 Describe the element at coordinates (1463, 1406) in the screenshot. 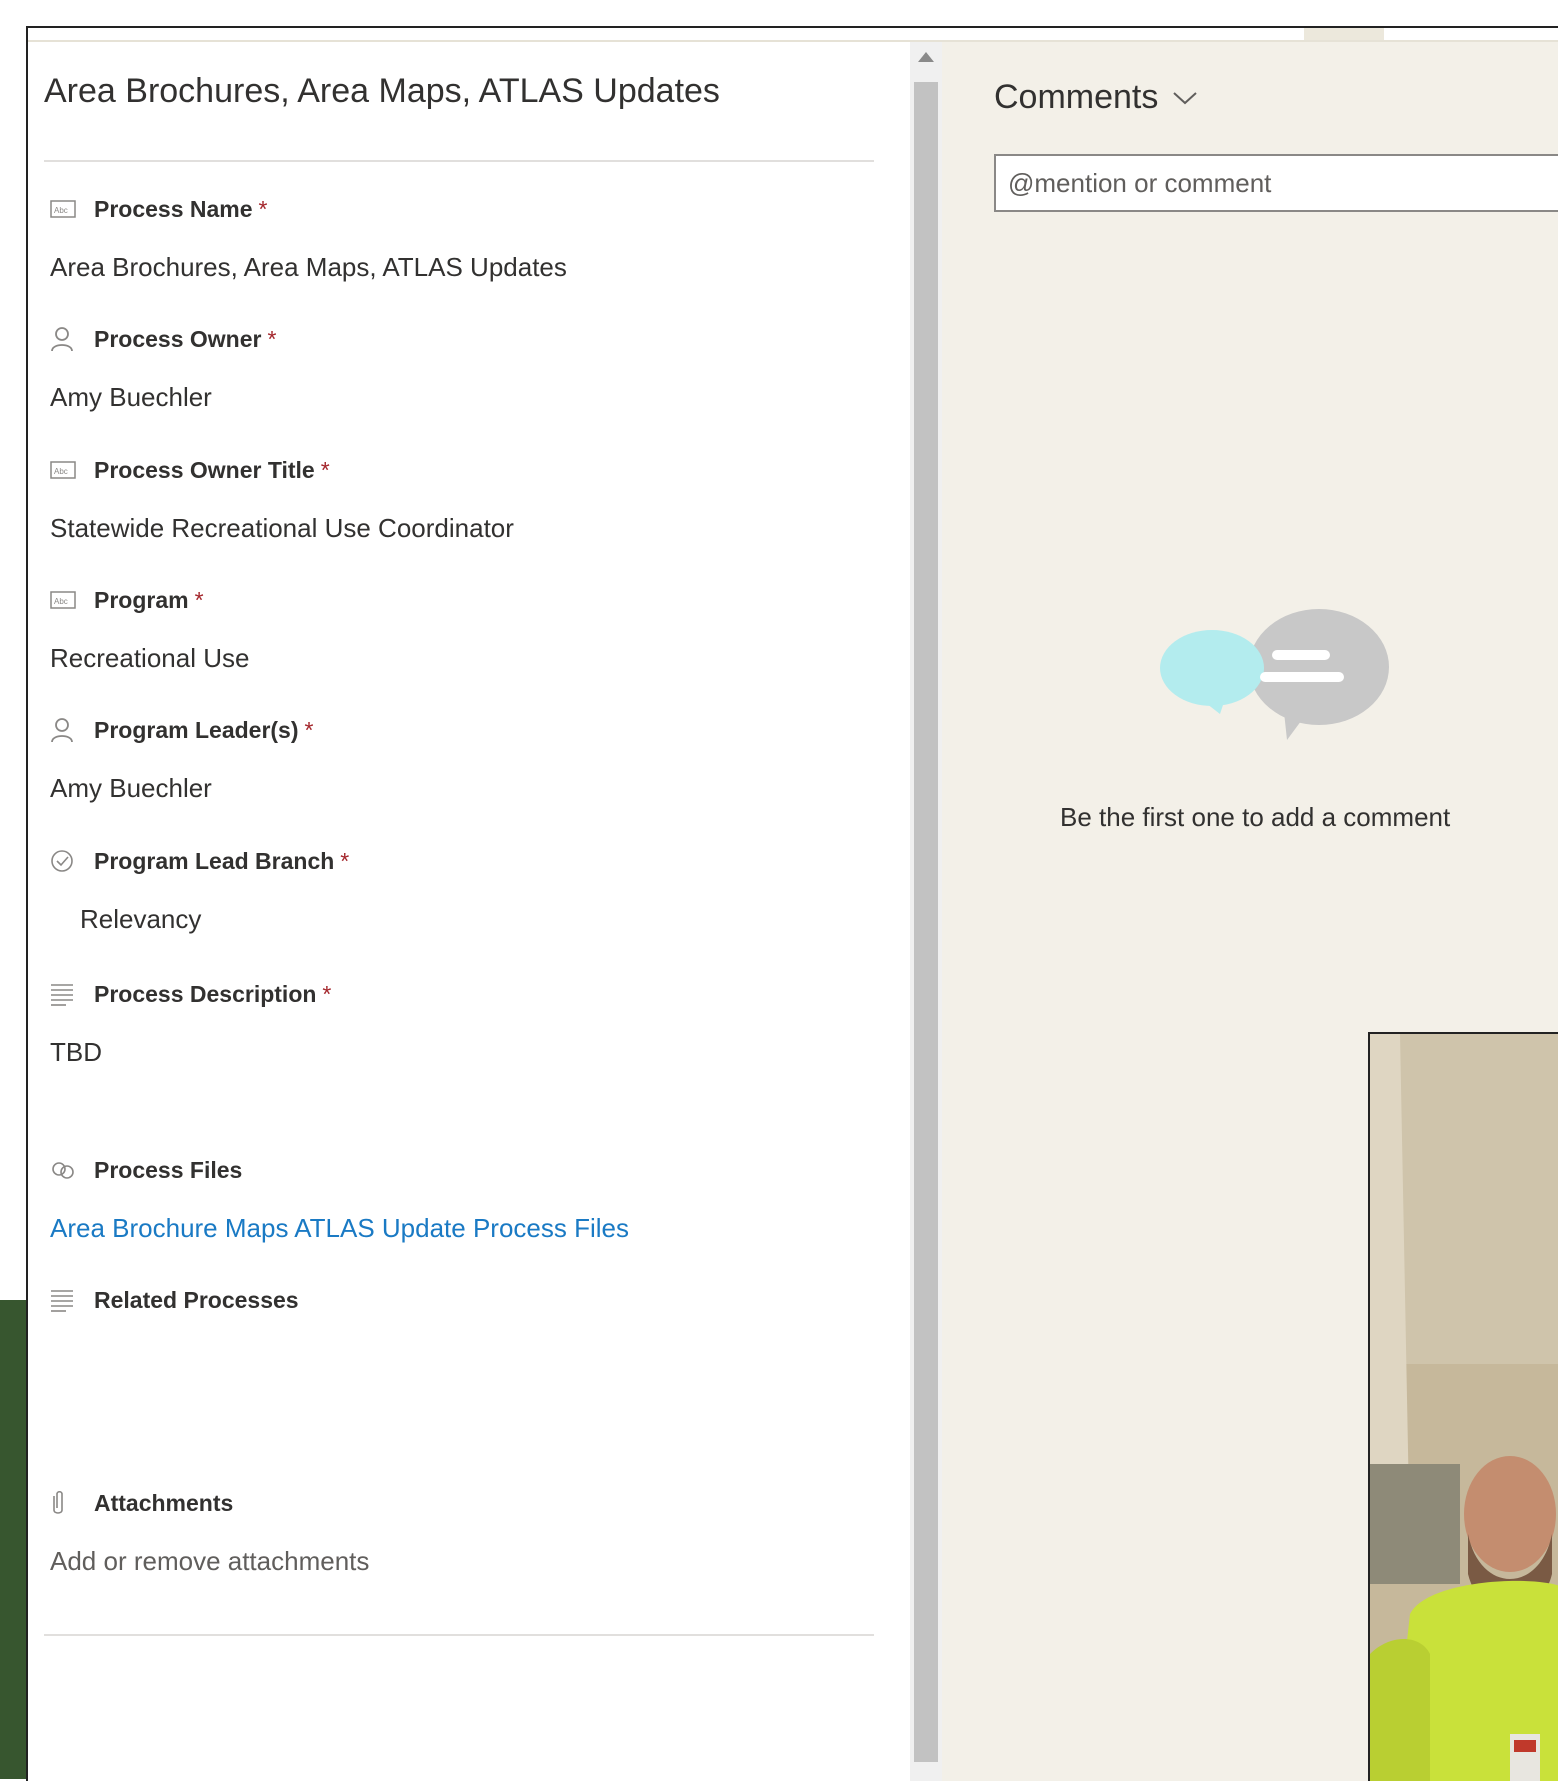

I see `video-thumbnail-overlay` at that location.